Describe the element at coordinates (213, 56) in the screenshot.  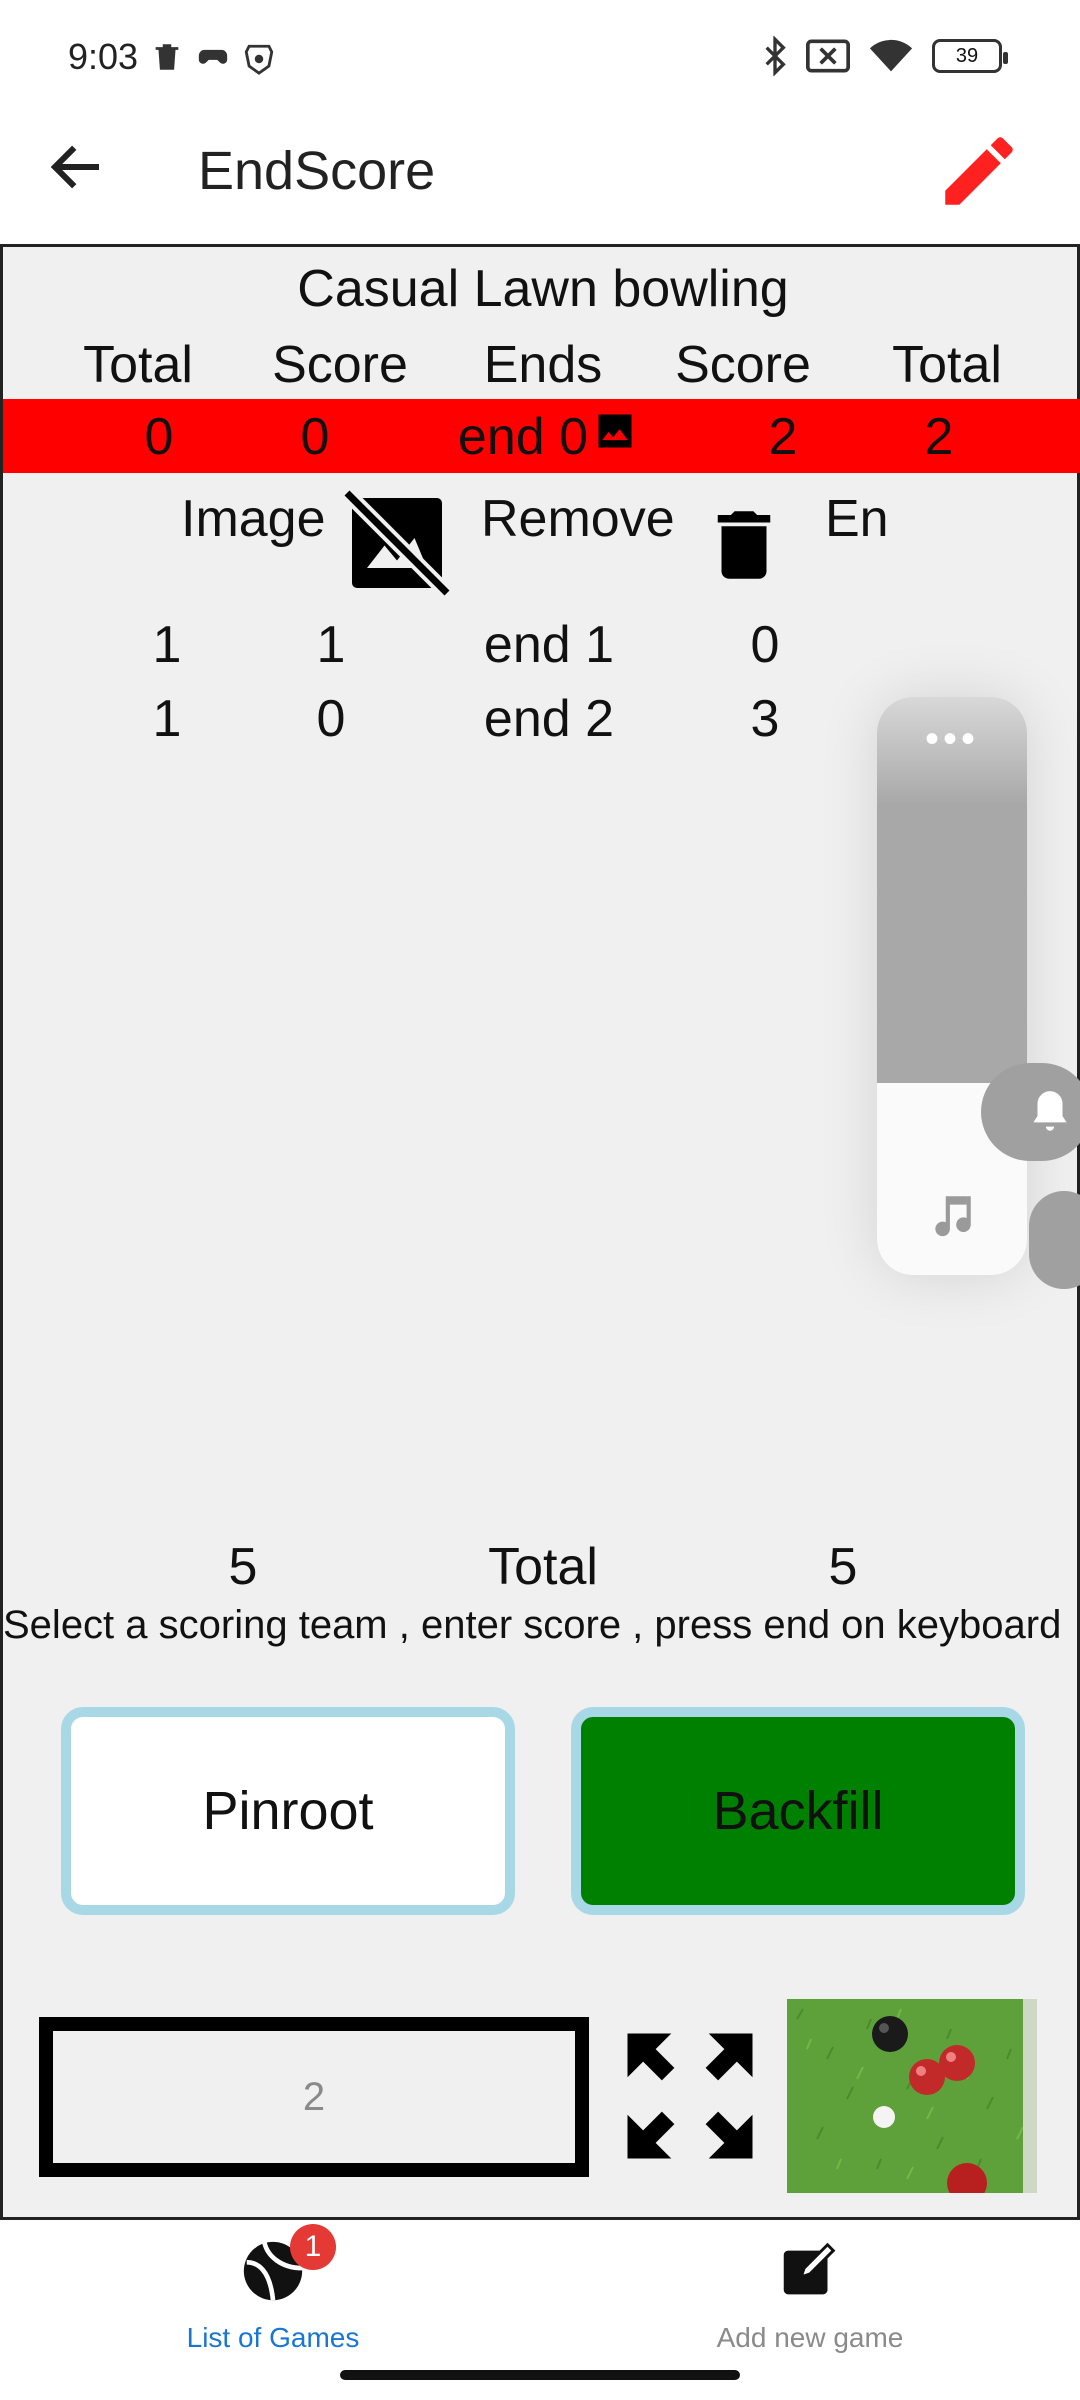
I see `gamepad-status-icon` at that location.